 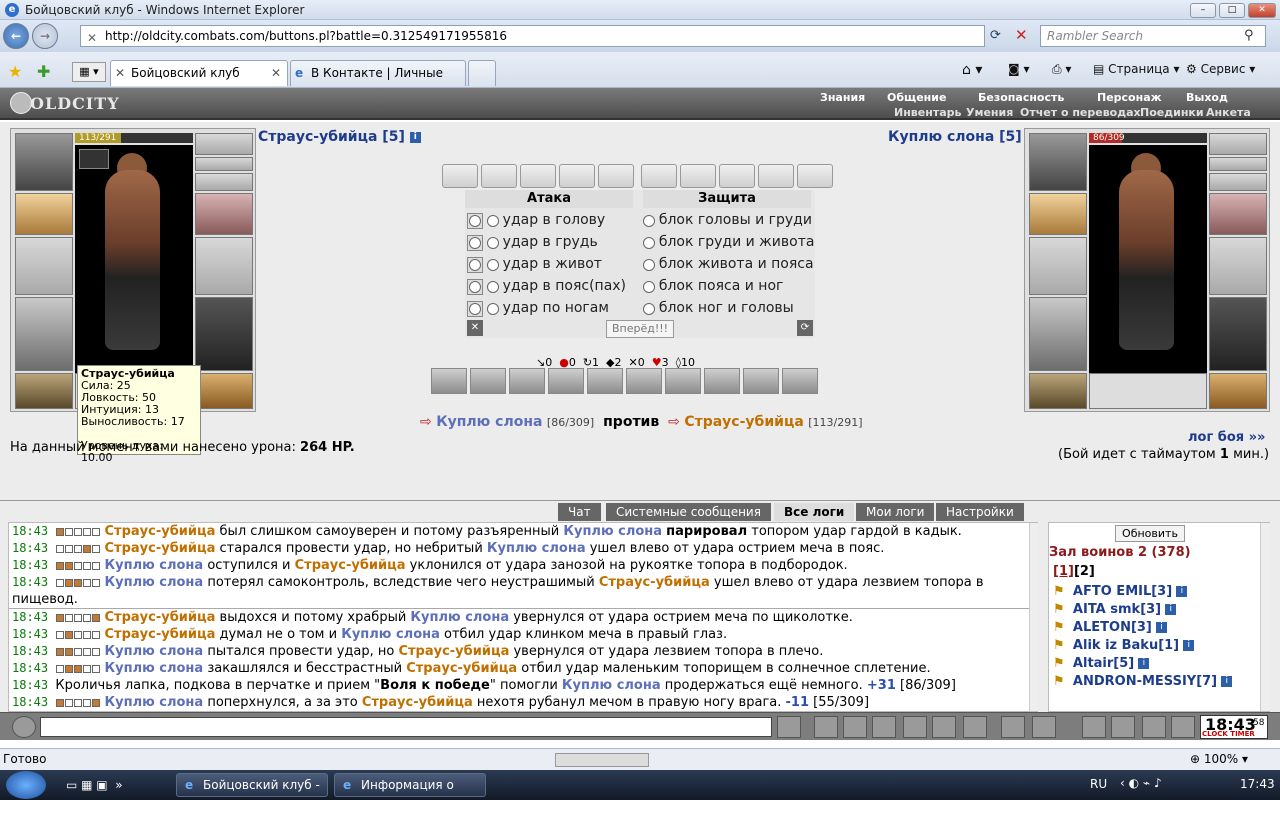 What do you see at coordinates (1122, 591) in the screenshot?
I see `user-name: AFTO EMIL[3]` at bounding box center [1122, 591].